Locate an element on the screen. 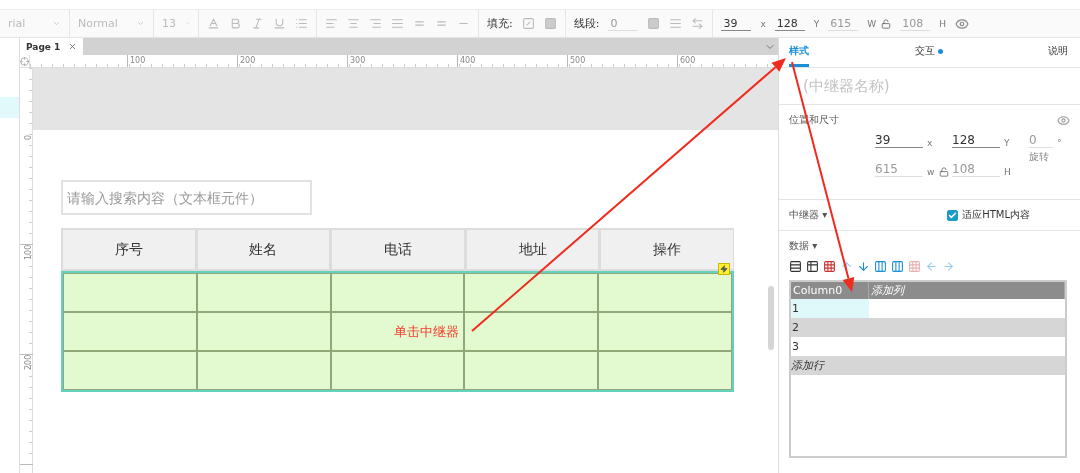  dash-style-icon is located at coordinates (676, 23).